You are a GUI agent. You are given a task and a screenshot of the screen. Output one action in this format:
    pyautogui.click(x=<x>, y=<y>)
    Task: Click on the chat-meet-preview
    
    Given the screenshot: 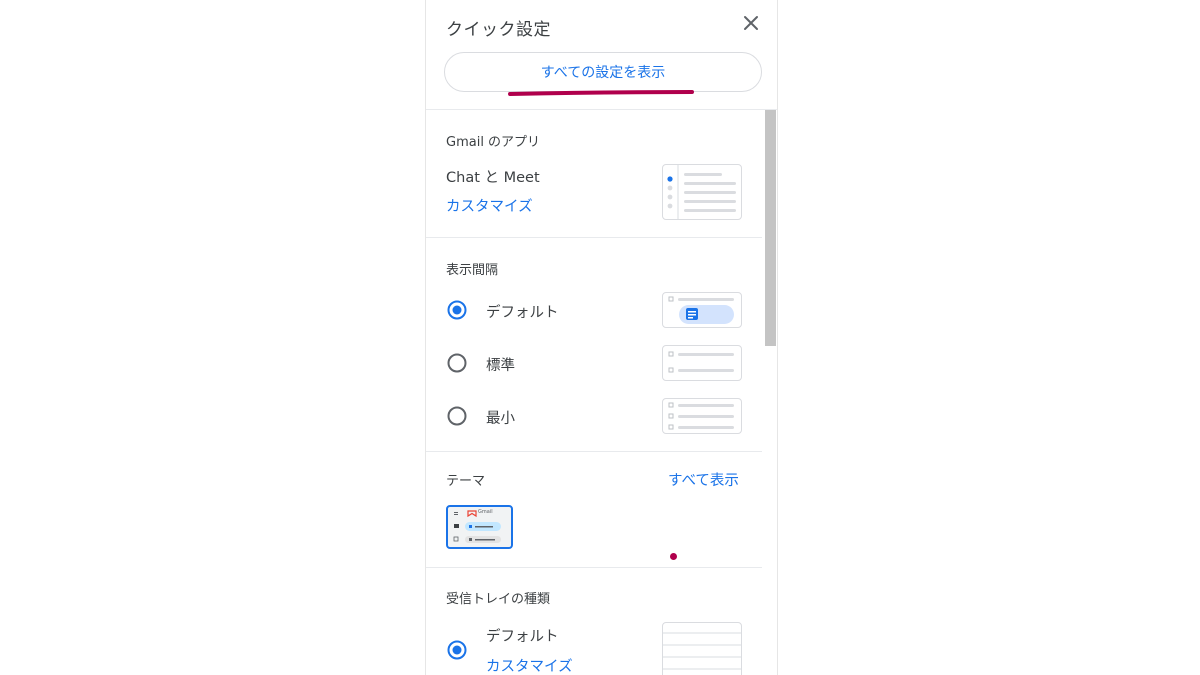 What is the action you would take?
    pyautogui.click(x=702, y=192)
    